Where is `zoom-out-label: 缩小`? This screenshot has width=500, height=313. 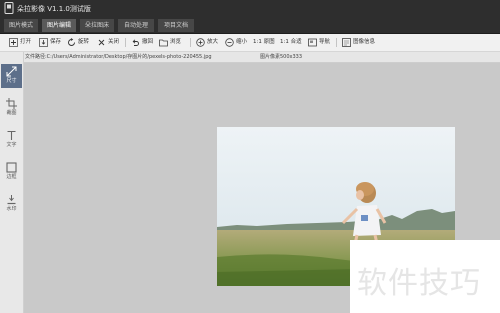 zoom-out-label: 缩小 is located at coordinates (242, 42).